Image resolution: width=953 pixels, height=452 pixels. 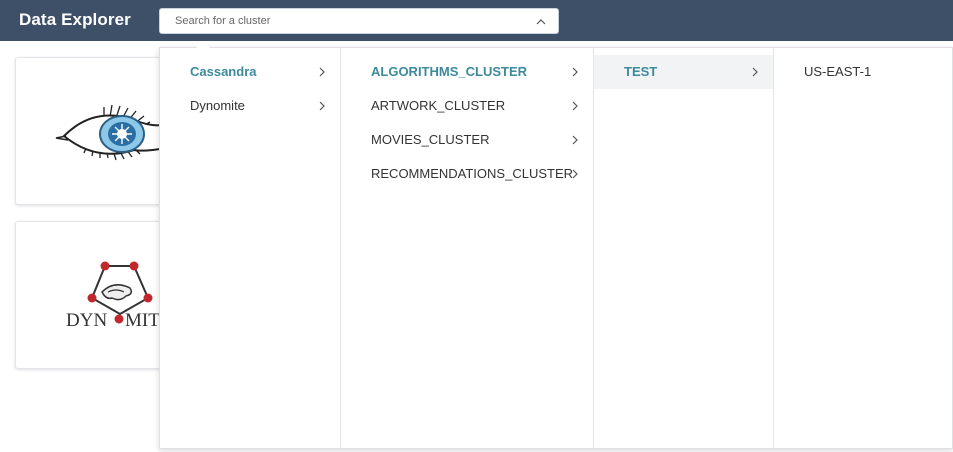 I want to click on cluster-search-box, so click(x=359, y=21).